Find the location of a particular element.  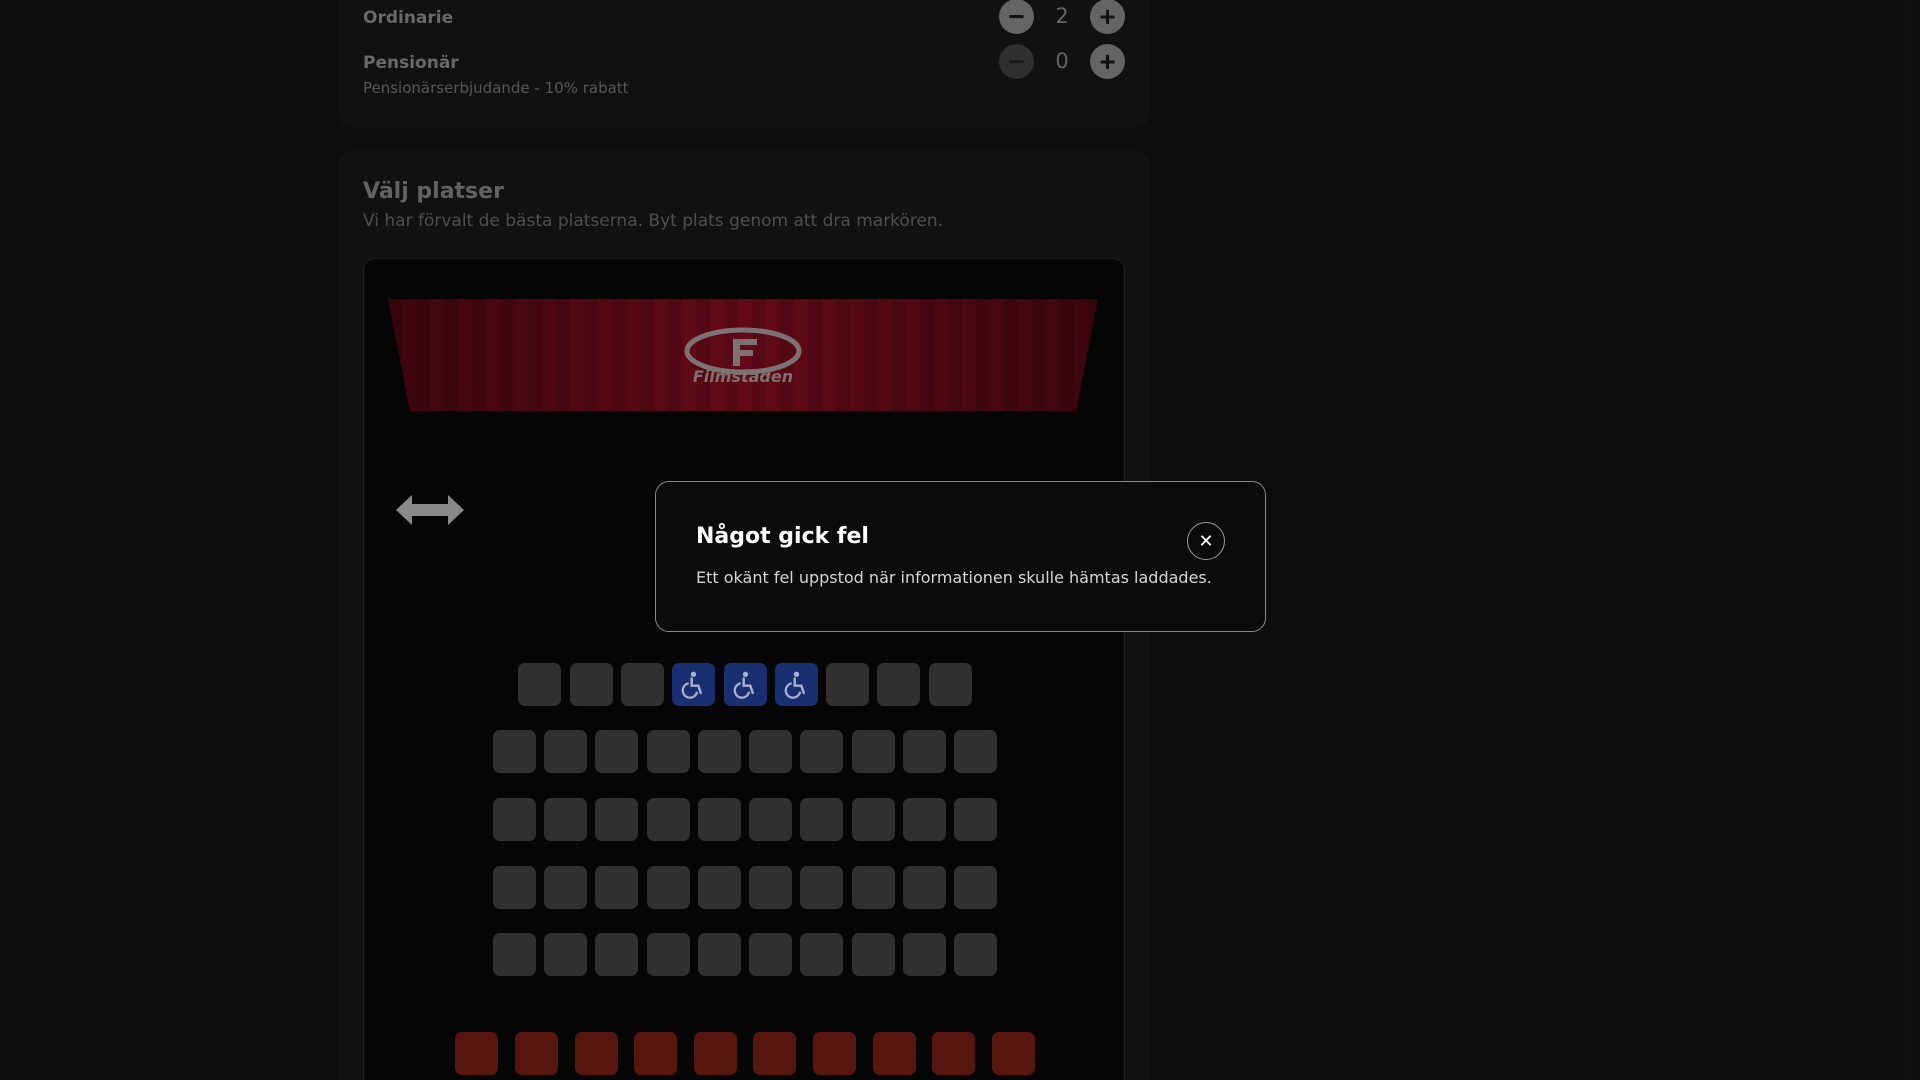

dialog-title: Något gick fel is located at coordinates (782, 536).